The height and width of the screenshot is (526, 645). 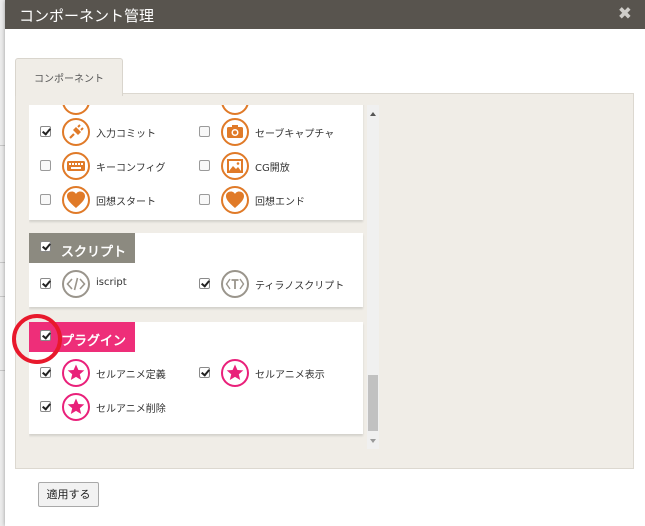 I want to click on item-label: 回想エンド, so click(x=280, y=202).